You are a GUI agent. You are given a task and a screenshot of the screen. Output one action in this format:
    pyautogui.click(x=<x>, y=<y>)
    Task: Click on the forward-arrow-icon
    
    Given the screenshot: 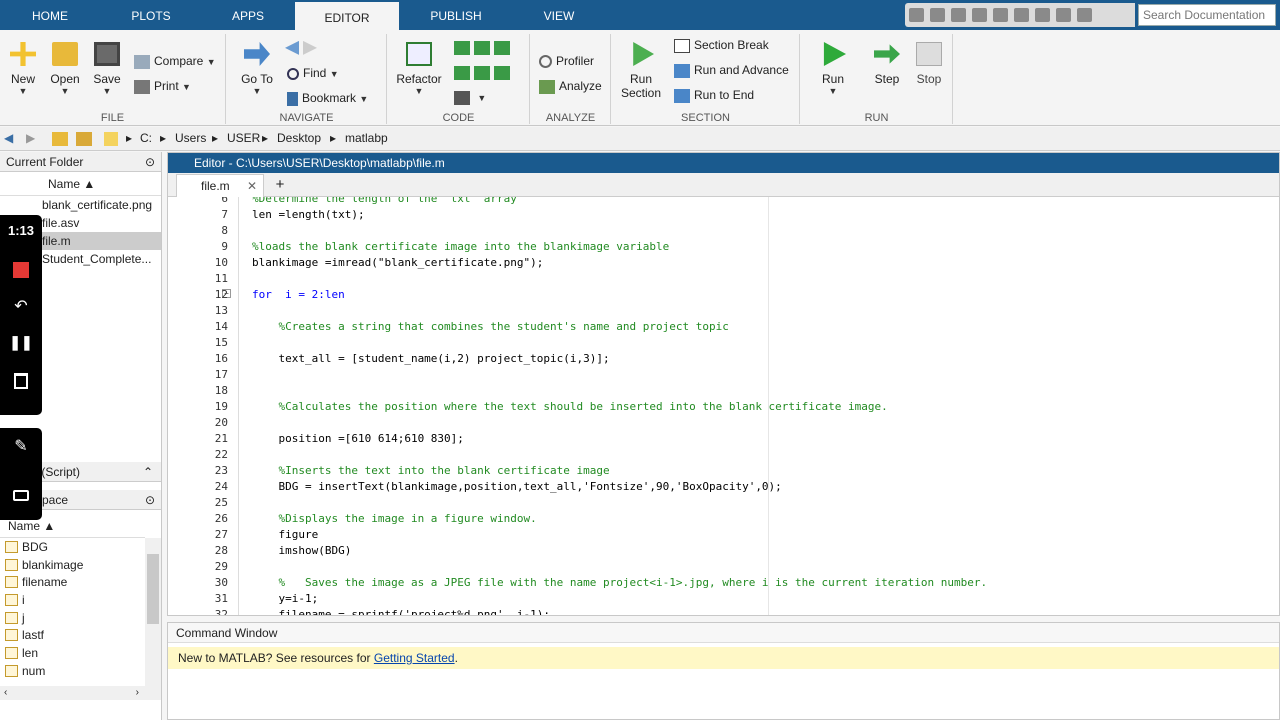 What is the action you would take?
    pyautogui.click(x=310, y=47)
    